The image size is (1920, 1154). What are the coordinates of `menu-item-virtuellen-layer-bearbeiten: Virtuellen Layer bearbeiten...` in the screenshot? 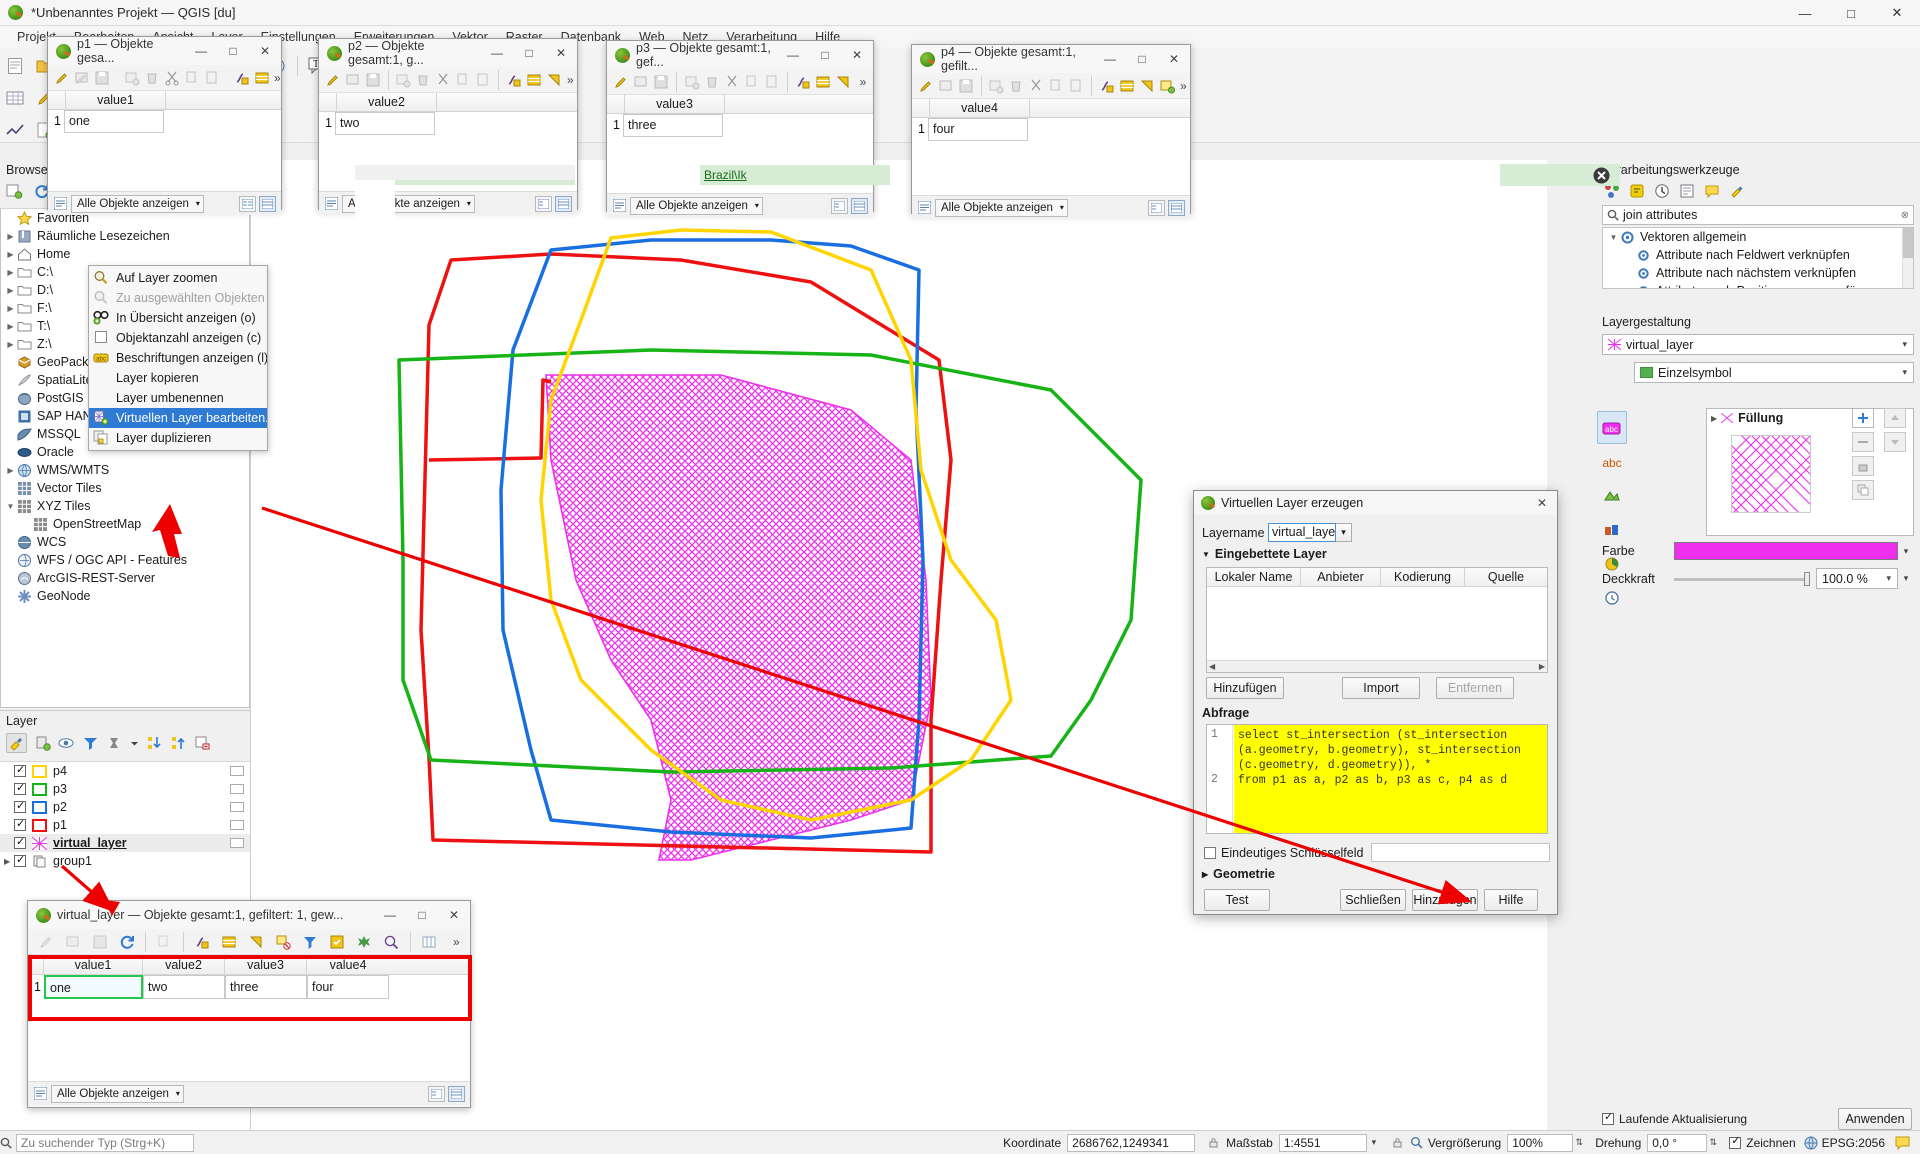 It's located at (178, 418).